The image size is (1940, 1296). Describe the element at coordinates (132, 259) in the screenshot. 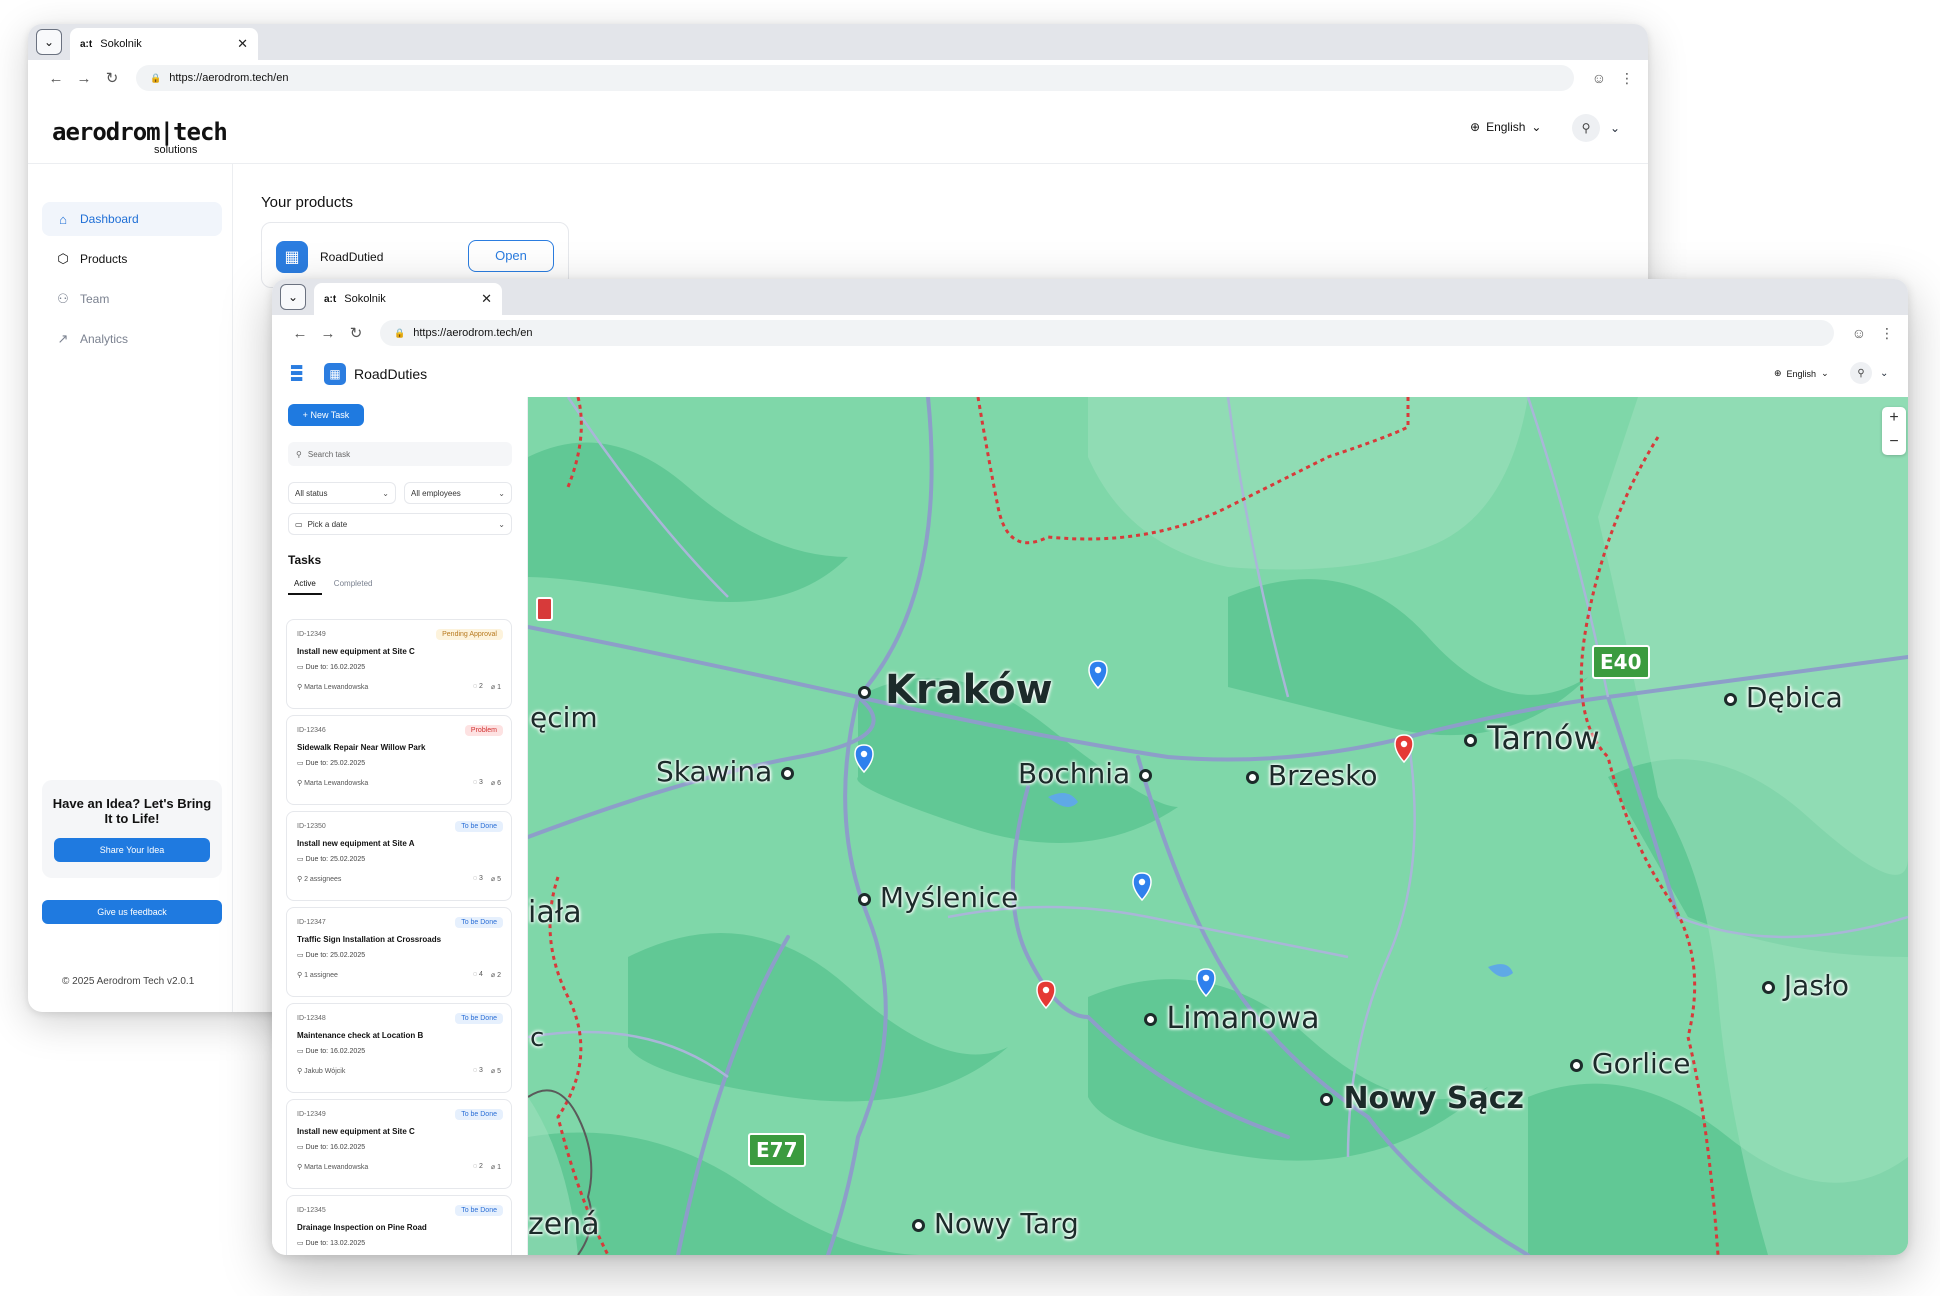

I see `sidebar-item-products: ⬡ Products` at that location.